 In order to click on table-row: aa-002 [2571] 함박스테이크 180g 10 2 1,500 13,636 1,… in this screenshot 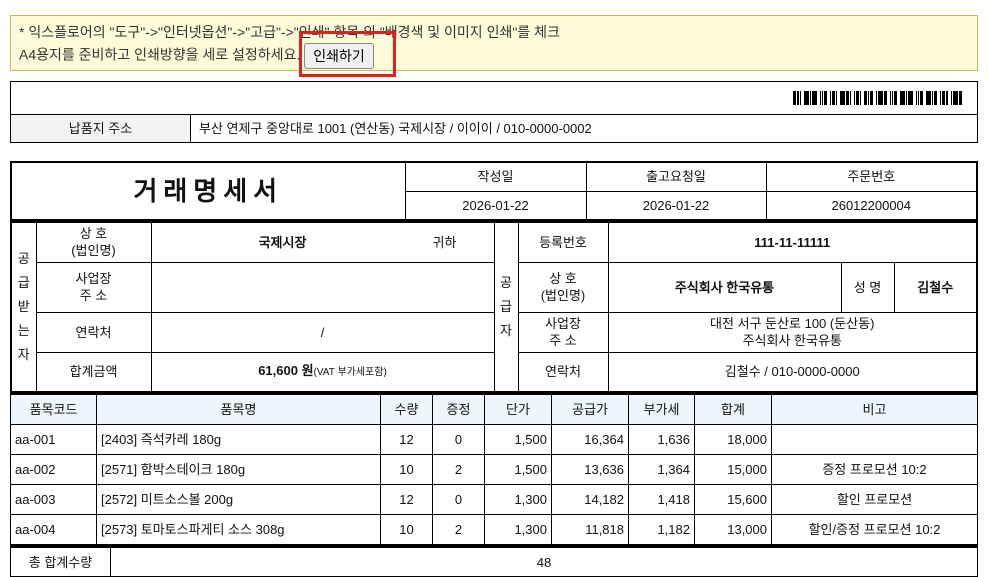, I will do `click(494, 469)`.